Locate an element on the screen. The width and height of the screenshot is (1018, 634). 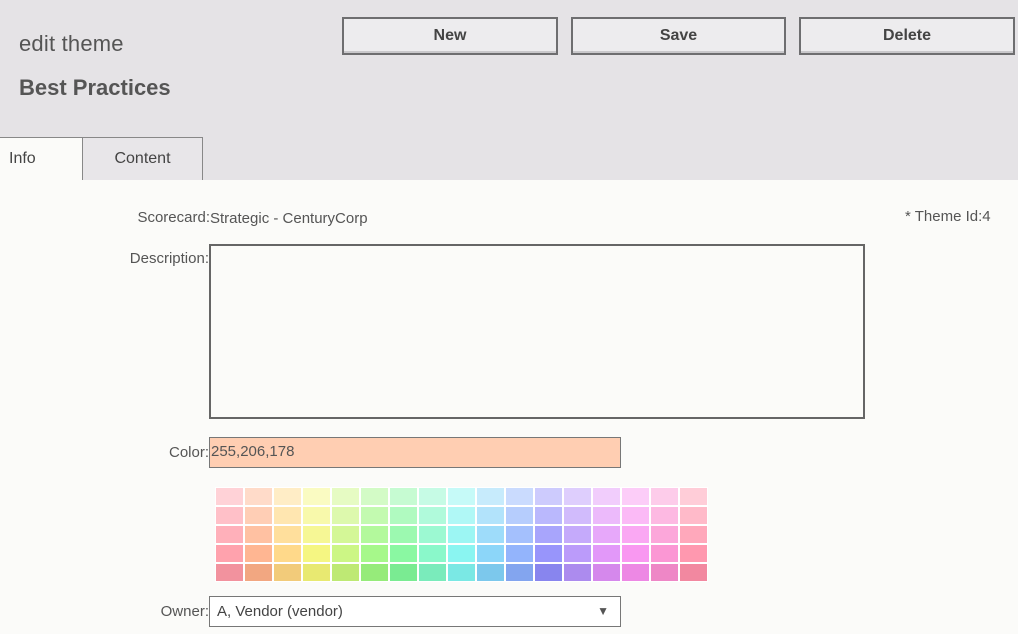
tab-content: Content is located at coordinates (143, 158).